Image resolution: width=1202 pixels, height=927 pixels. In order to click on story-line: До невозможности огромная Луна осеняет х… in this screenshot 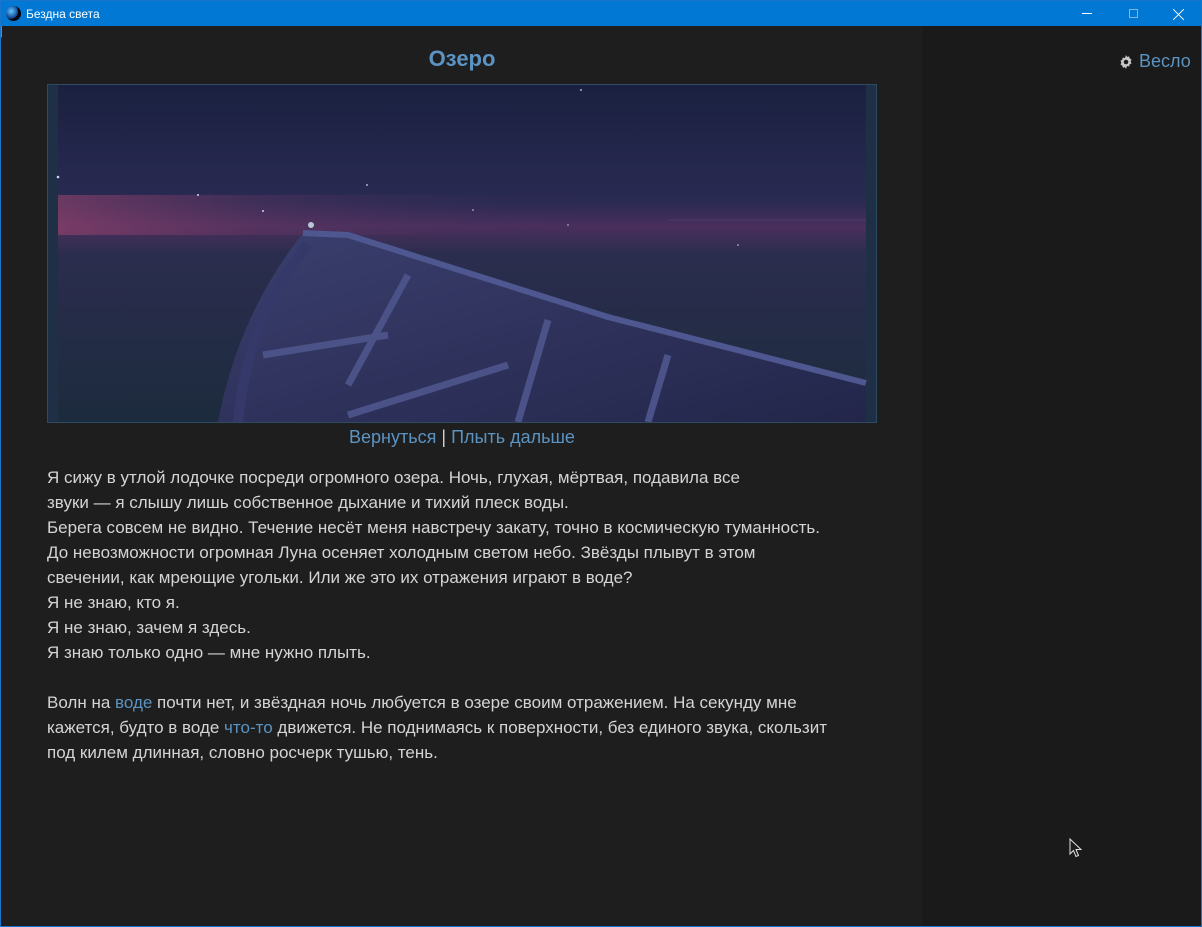, I will do `click(401, 552)`.